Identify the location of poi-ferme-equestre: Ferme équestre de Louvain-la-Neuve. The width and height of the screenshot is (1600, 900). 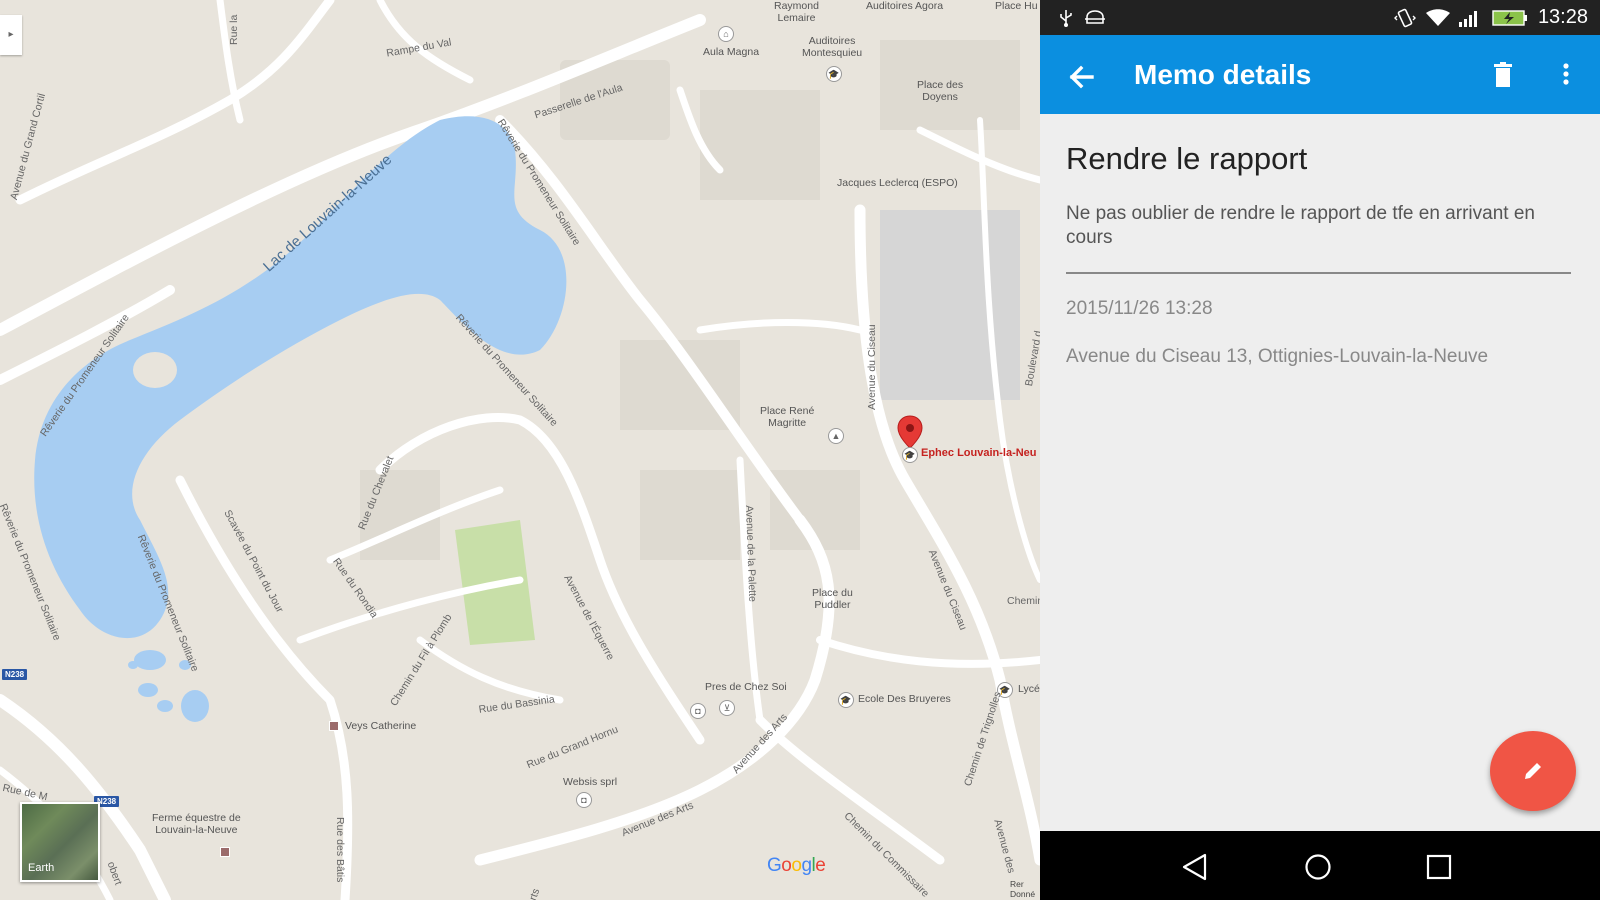
(196, 824).